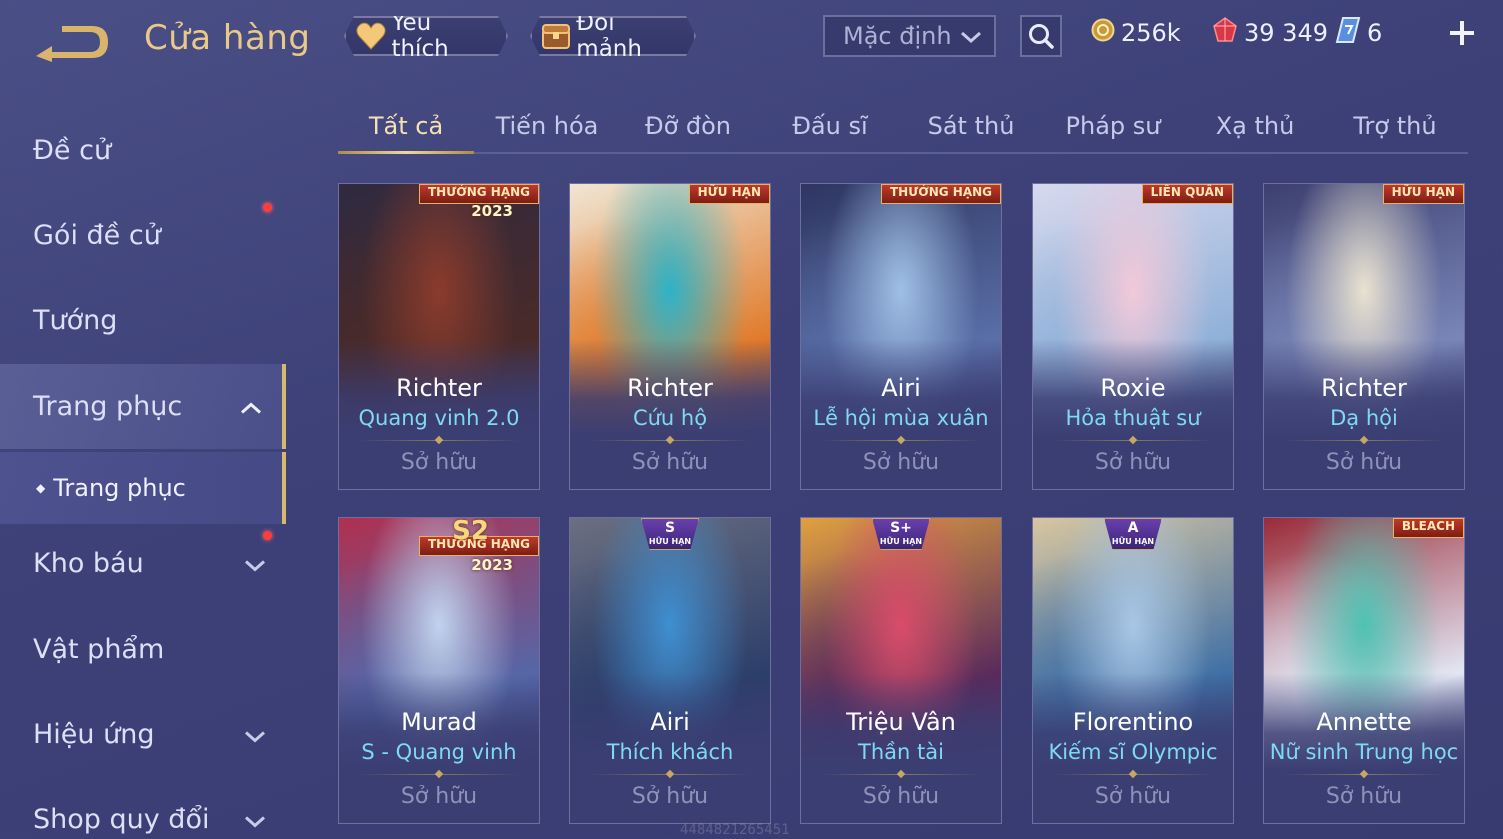  I want to click on skin-badge: LIÊN QUÂN, so click(1187, 194).